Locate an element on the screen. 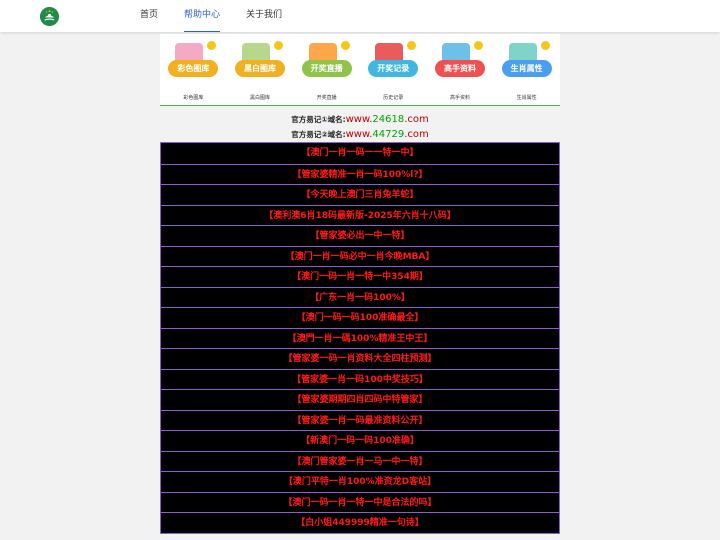  list-item: 【管家婆一肖一码最准资料公开】 is located at coordinates (360, 420).